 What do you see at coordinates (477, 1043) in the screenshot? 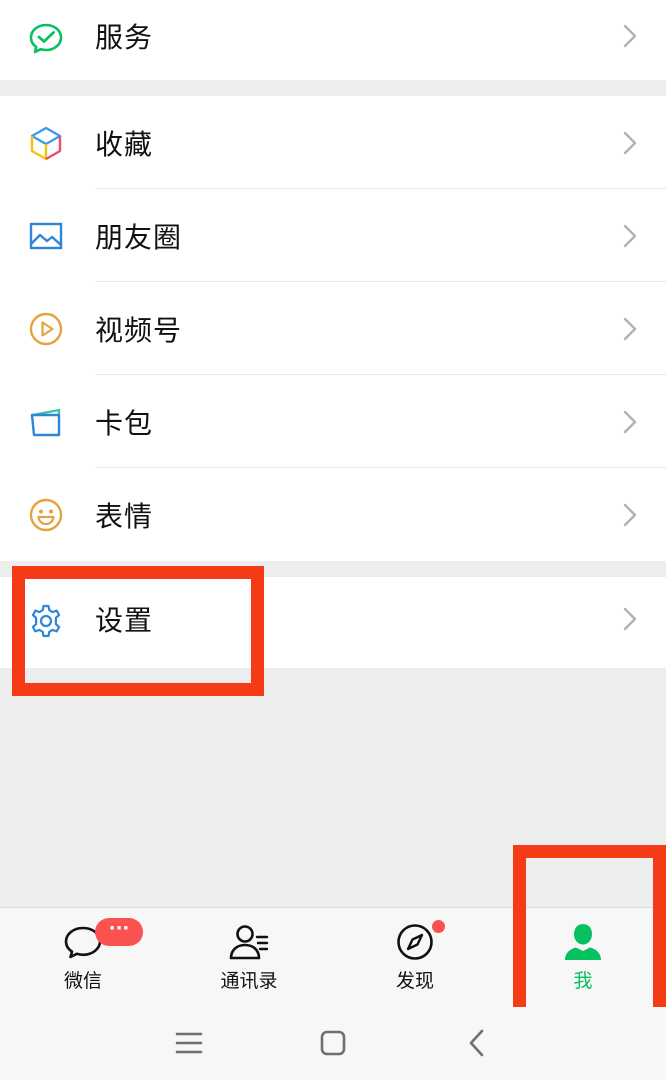
I see `back-arrow-icon` at bounding box center [477, 1043].